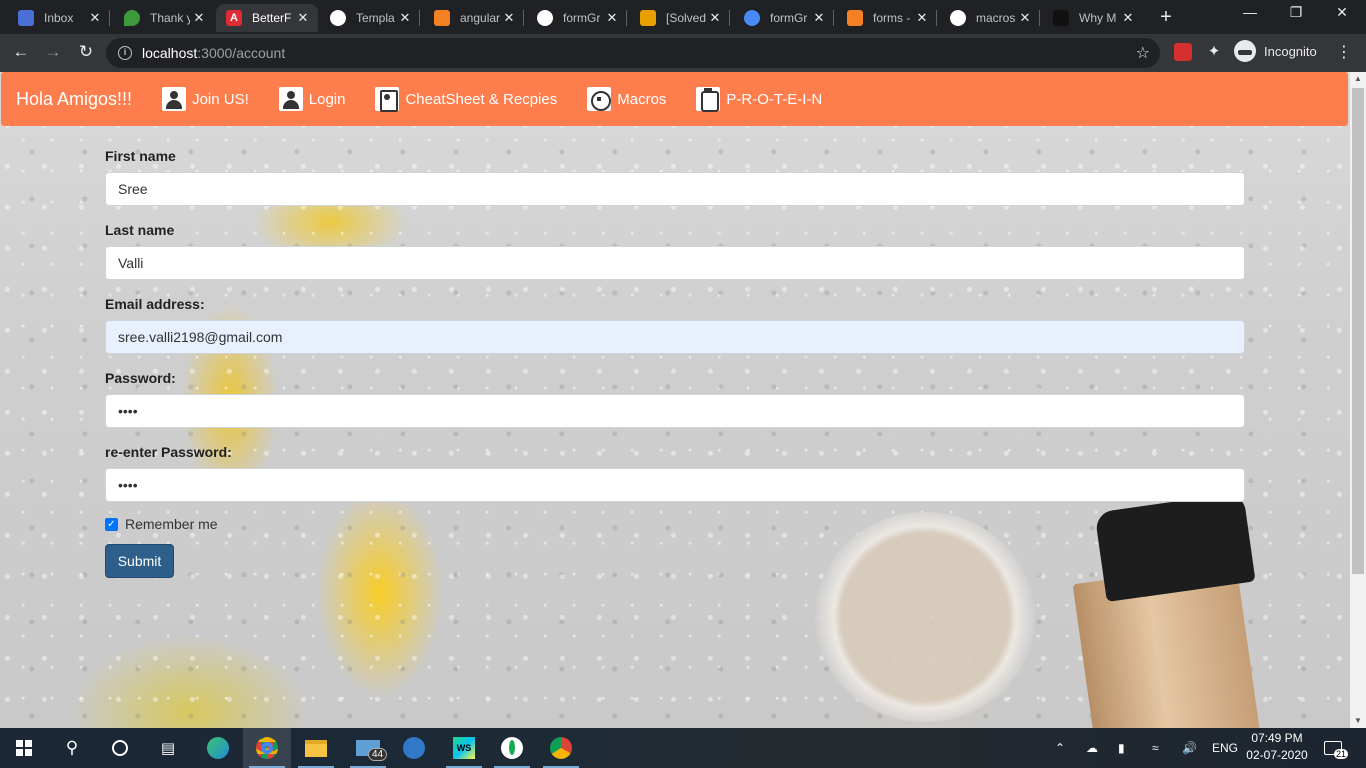 The height and width of the screenshot is (768, 1366). Describe the element at coordinates (675, 263) in the screenshot. I see `last-name-input: Valli` at that location.